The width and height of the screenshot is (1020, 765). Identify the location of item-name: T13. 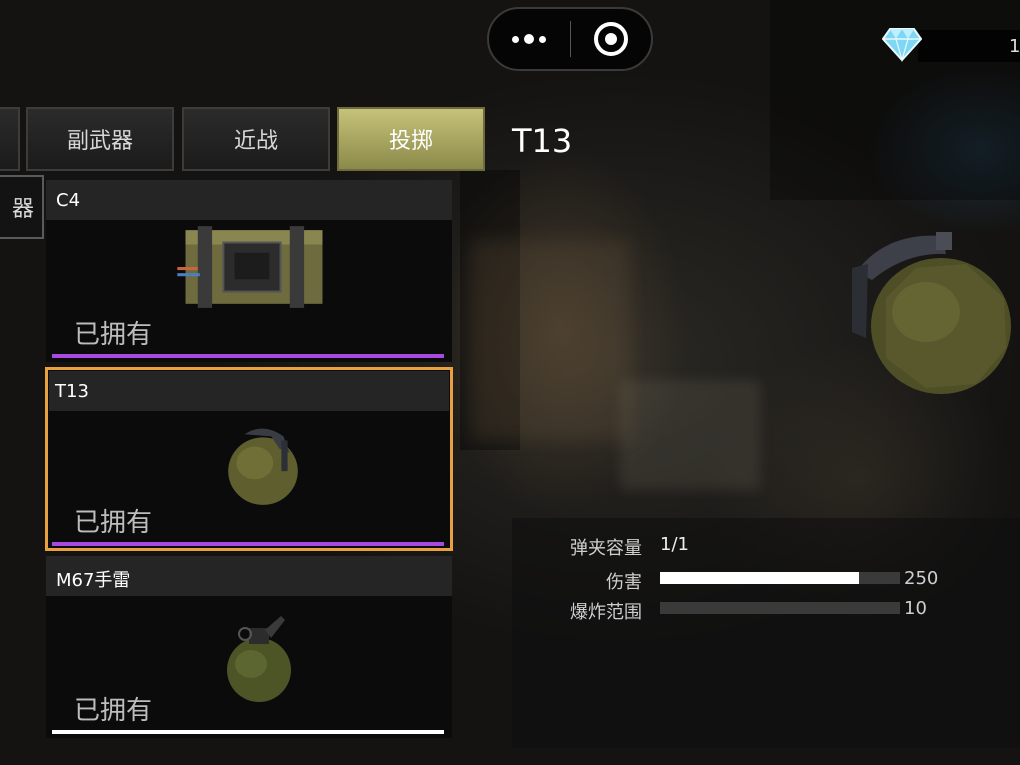
(72, 391).